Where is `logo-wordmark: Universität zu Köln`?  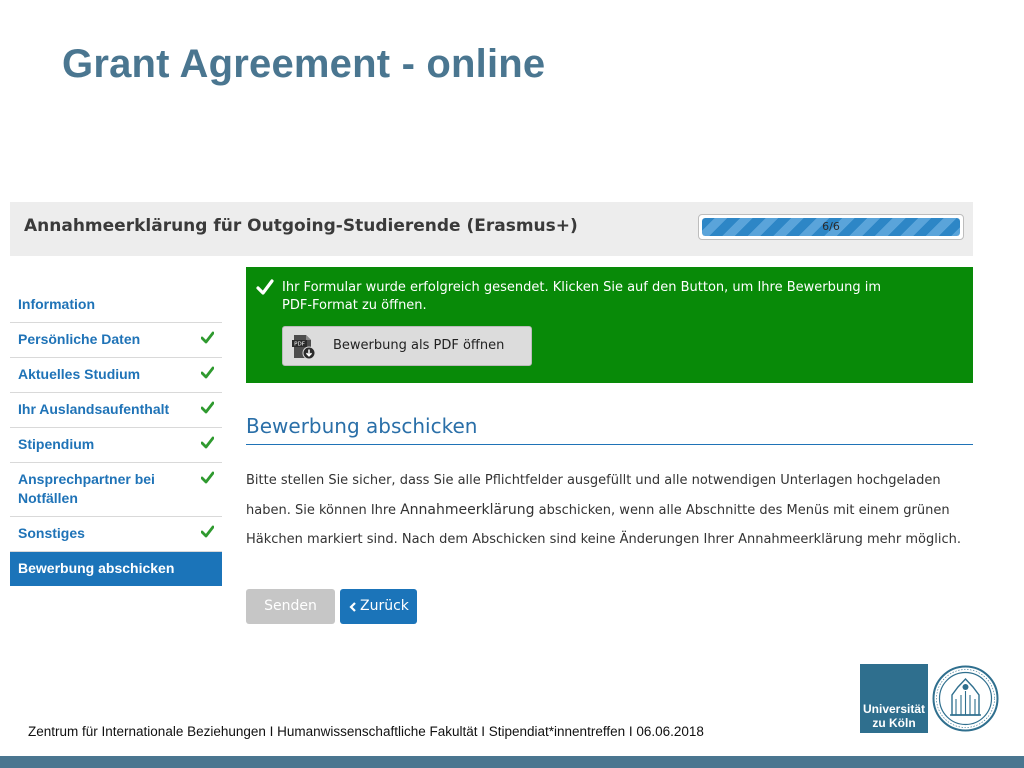 logo-wordmark: Universität zu Köln is located at coordinates (894, 716).